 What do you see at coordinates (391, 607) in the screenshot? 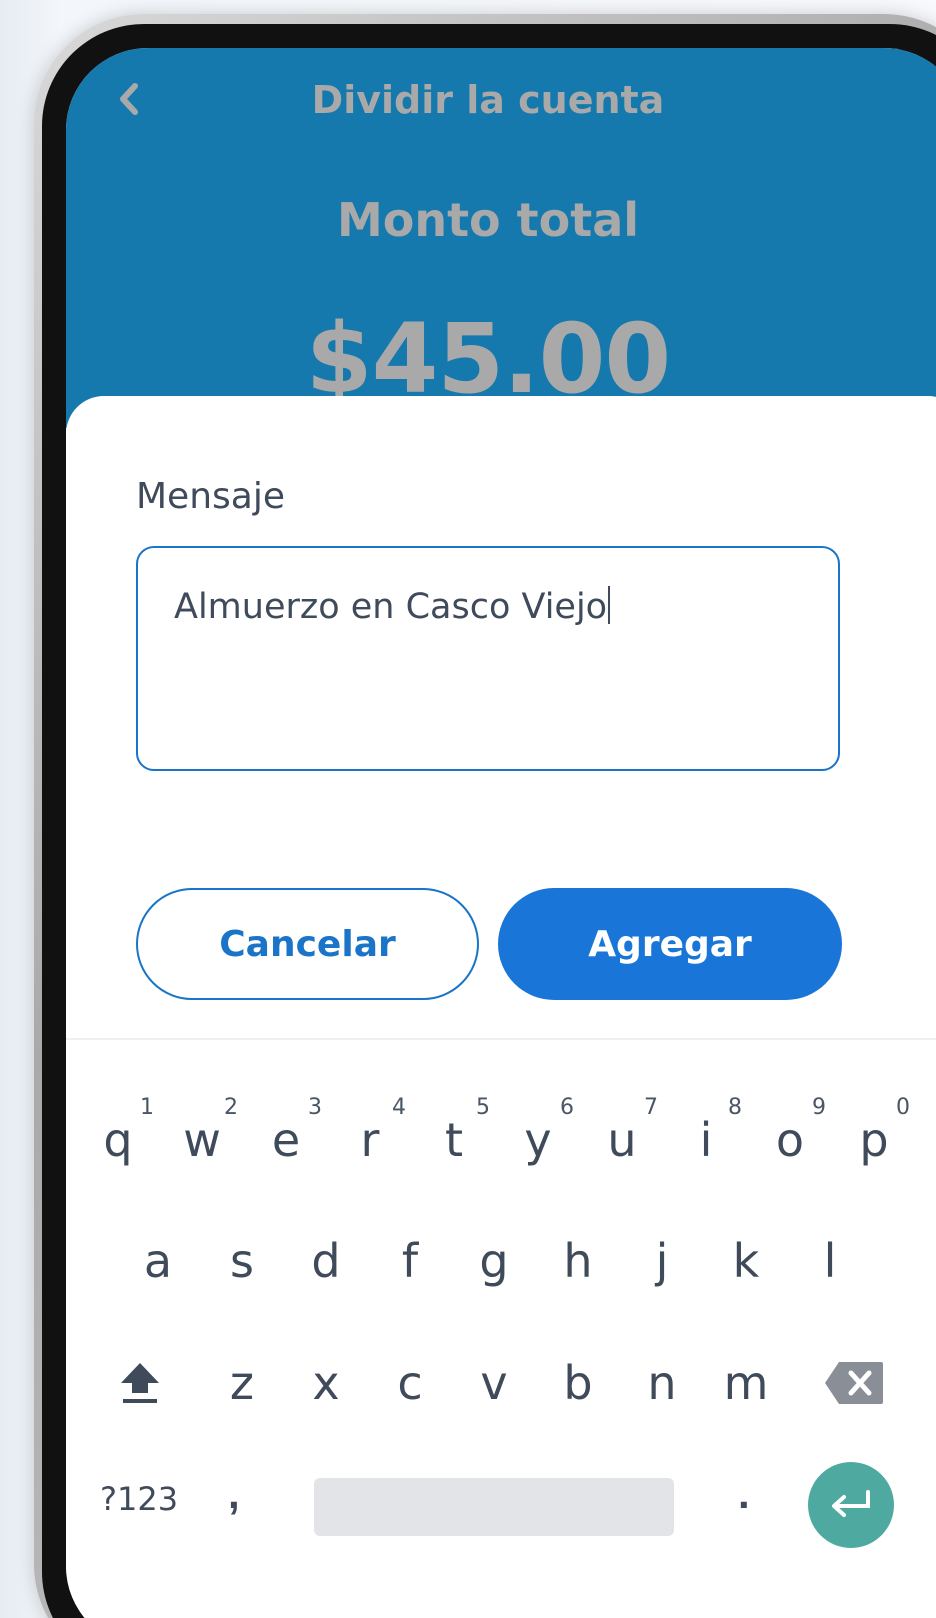
I see `message-input-value: Almuerzo en Casco Viejo` at bounding box center [391, 607].